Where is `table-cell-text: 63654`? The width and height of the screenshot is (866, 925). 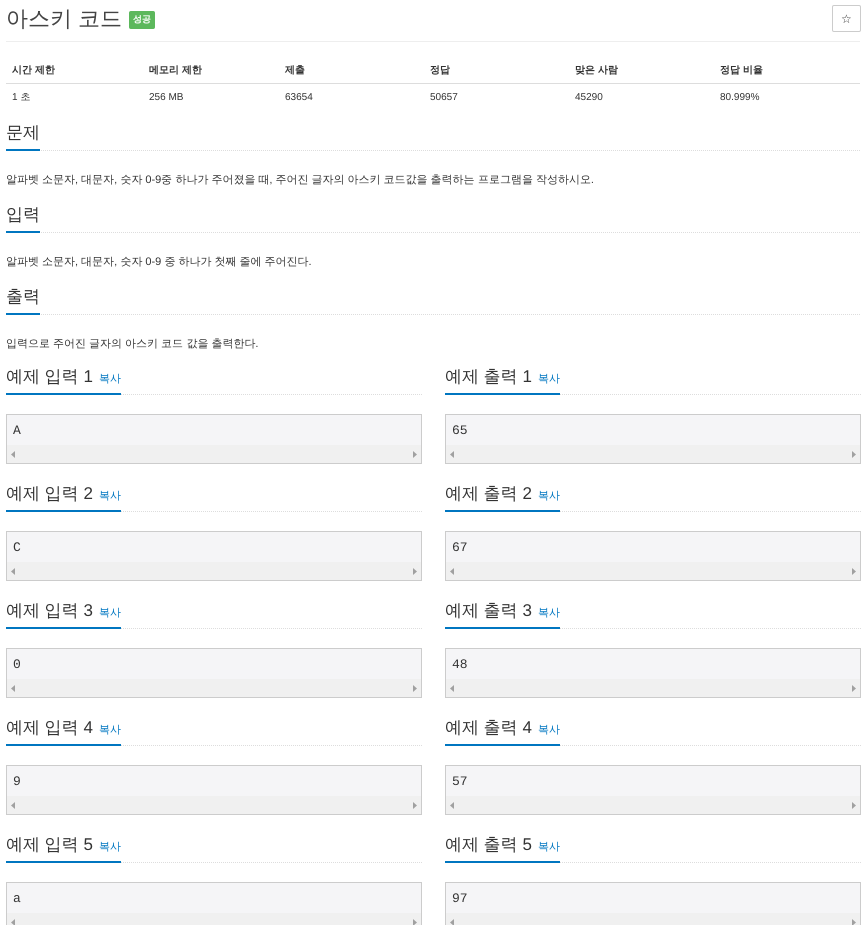 table-cell-text: 63654 is located at coordinates (299, 97).